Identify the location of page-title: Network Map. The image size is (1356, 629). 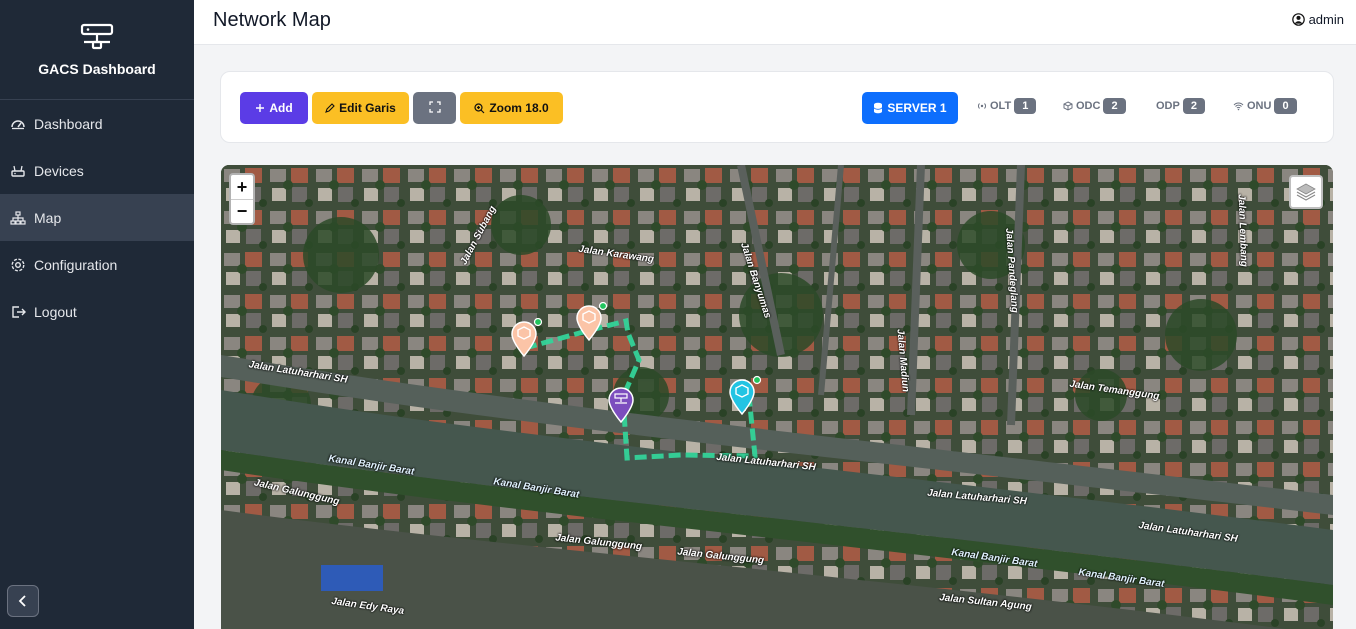
(272, 20).